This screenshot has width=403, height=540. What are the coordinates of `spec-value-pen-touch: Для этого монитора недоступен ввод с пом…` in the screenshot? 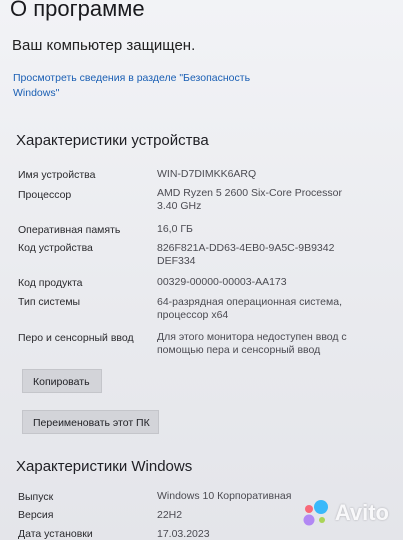 It's located at (252, 343).